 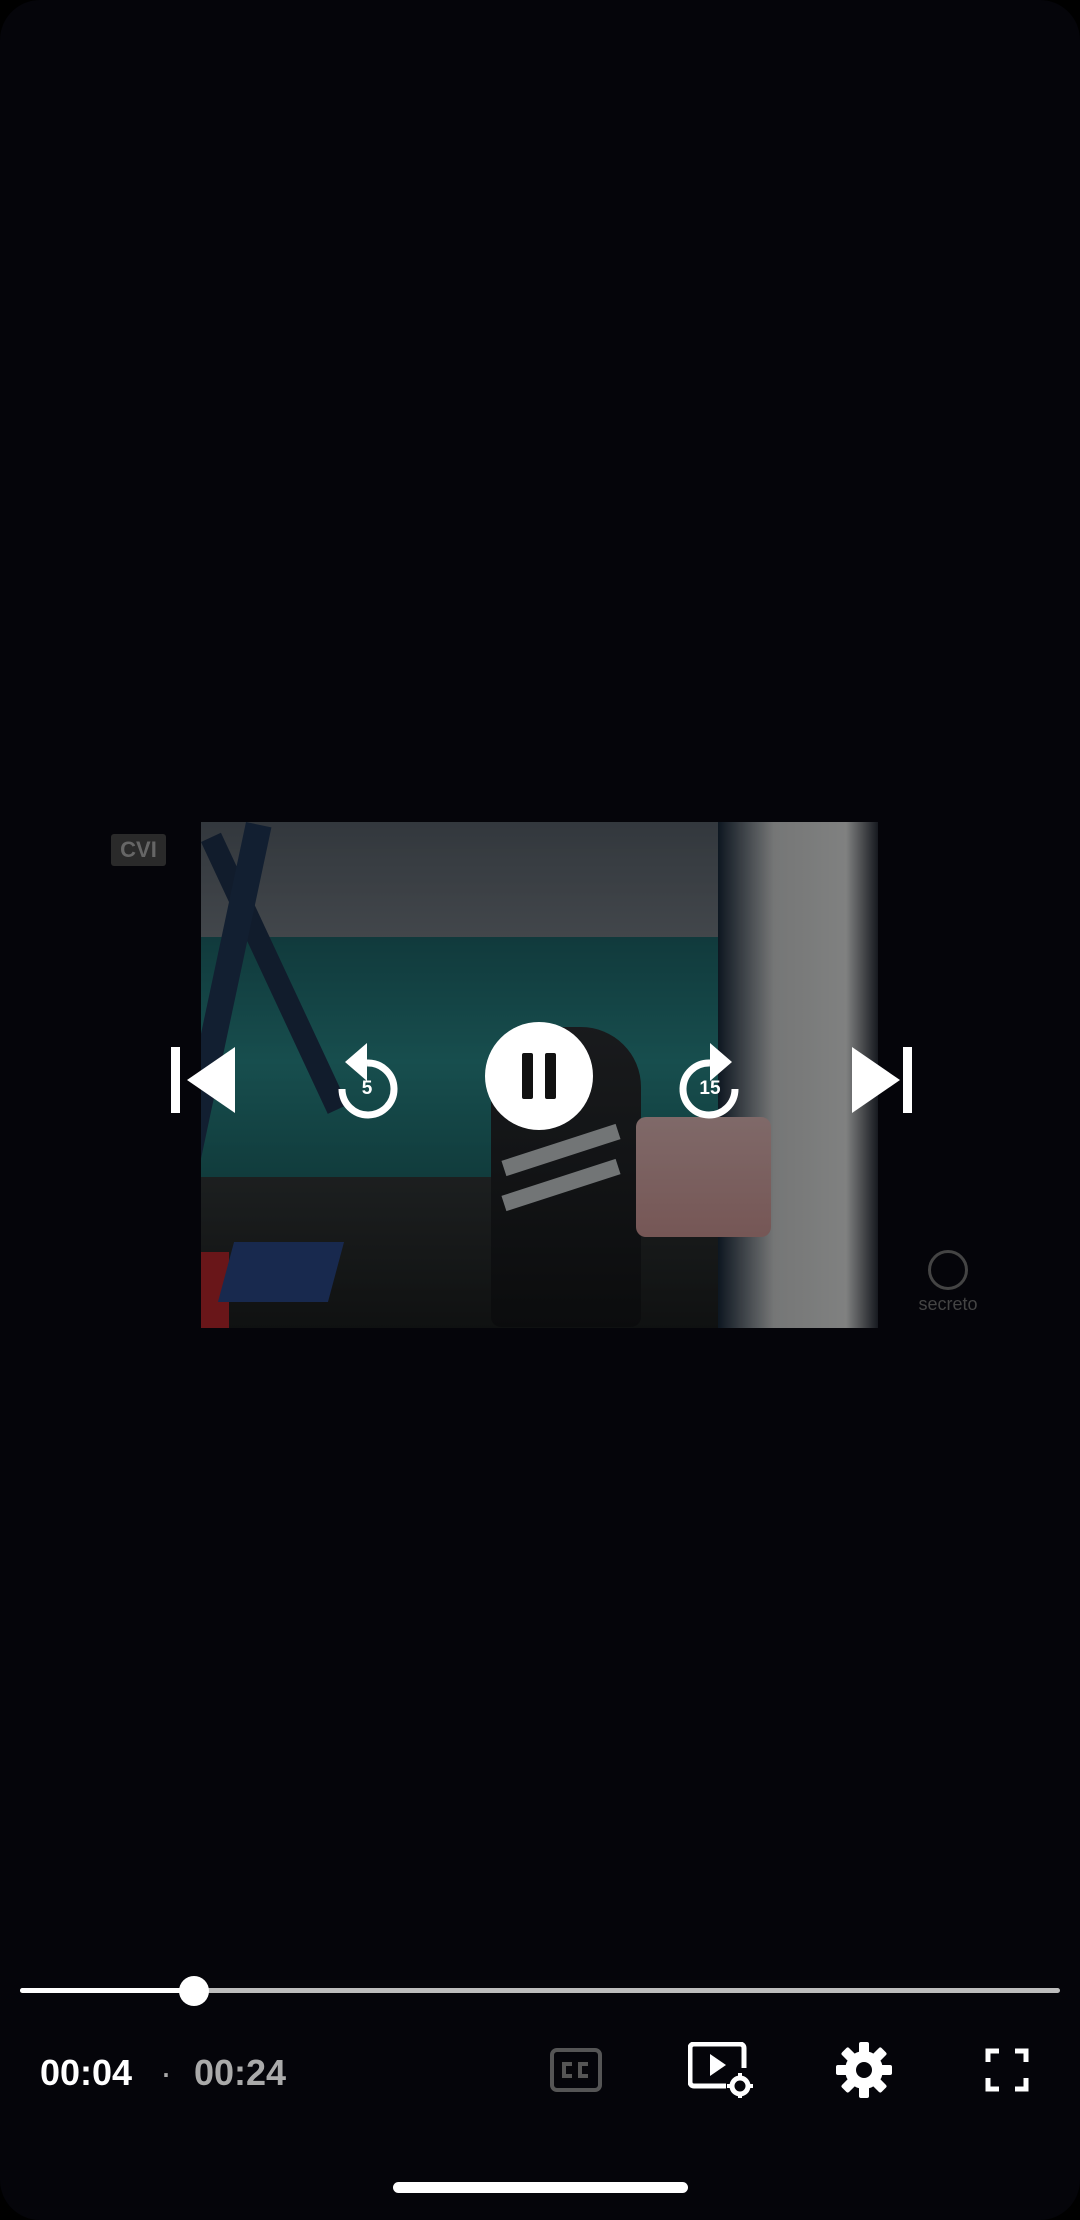 I want to click on closed-captions-icon, so click(x=576, y=2070).